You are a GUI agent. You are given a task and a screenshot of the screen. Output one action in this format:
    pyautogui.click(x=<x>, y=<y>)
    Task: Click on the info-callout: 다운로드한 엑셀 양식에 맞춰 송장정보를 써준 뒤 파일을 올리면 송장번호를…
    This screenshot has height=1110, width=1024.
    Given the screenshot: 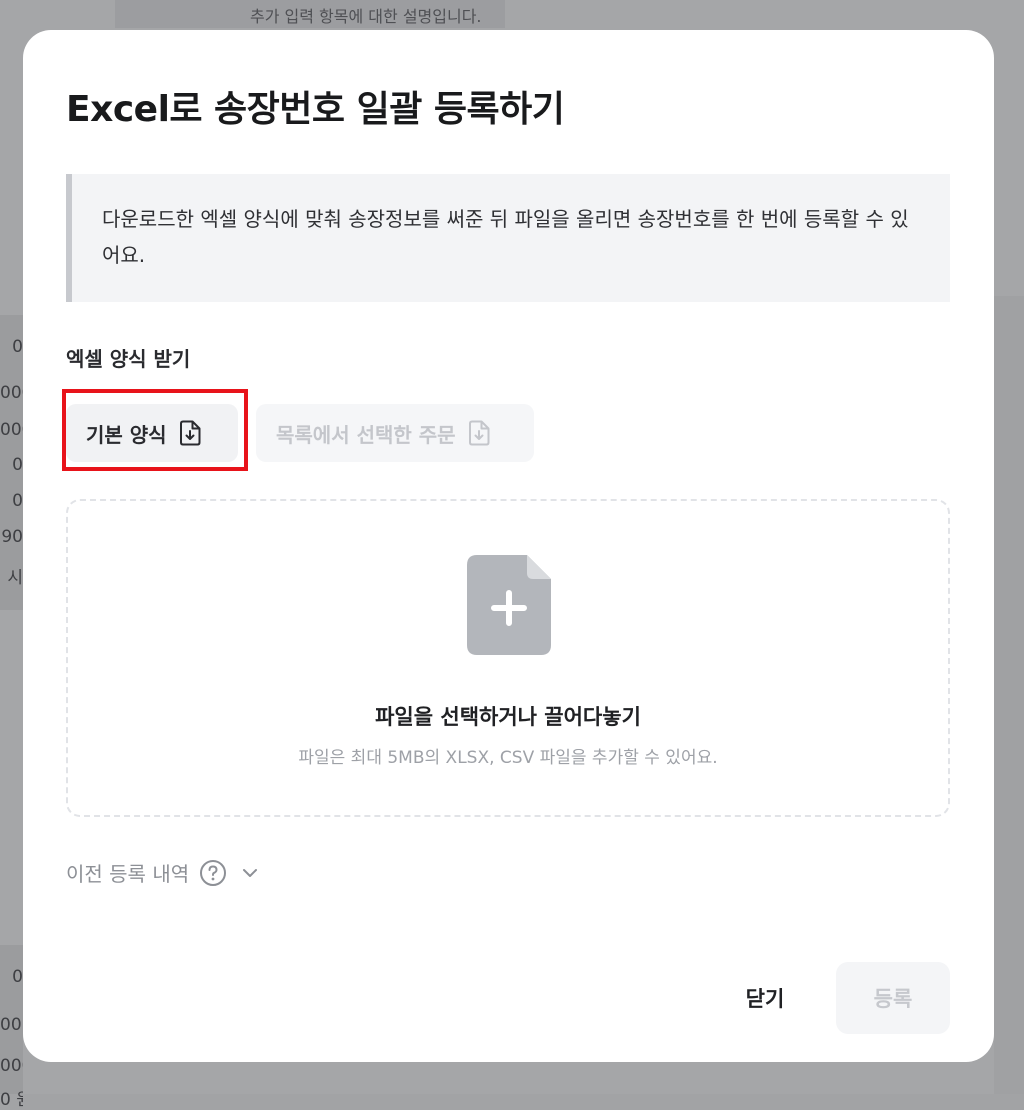 What is the action you would take?
    pyautogui.click(x=508, y=238)
    